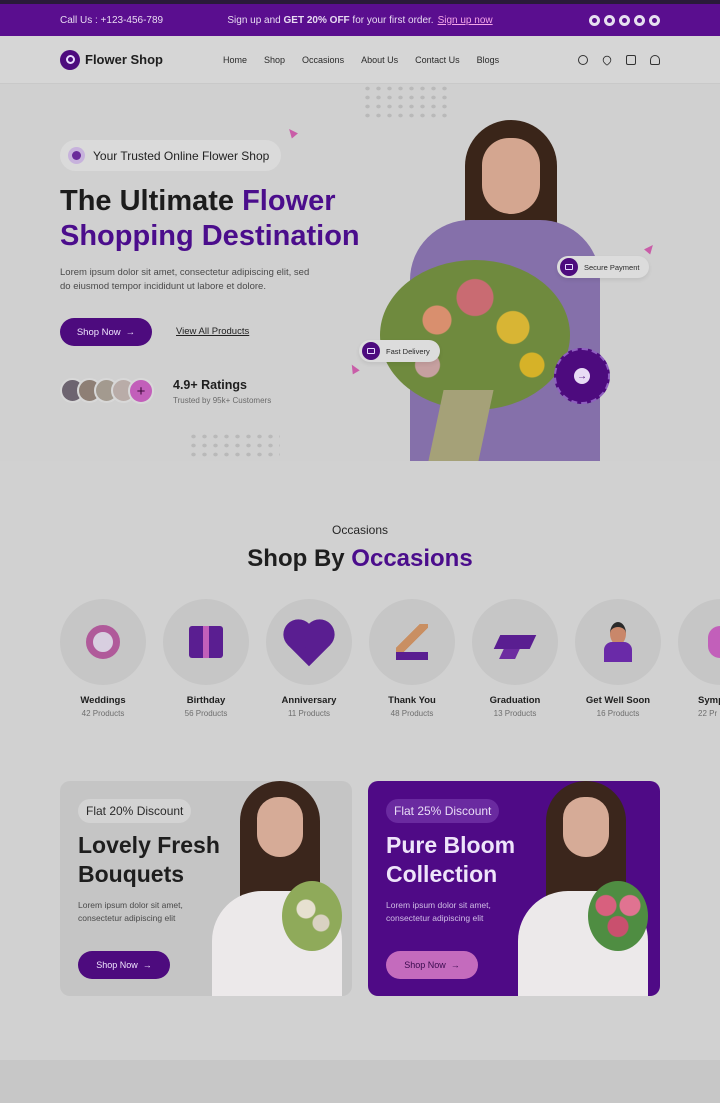 This screenshot has height=1103, width=720. I want to click on heart-icon, so click(607, 59).